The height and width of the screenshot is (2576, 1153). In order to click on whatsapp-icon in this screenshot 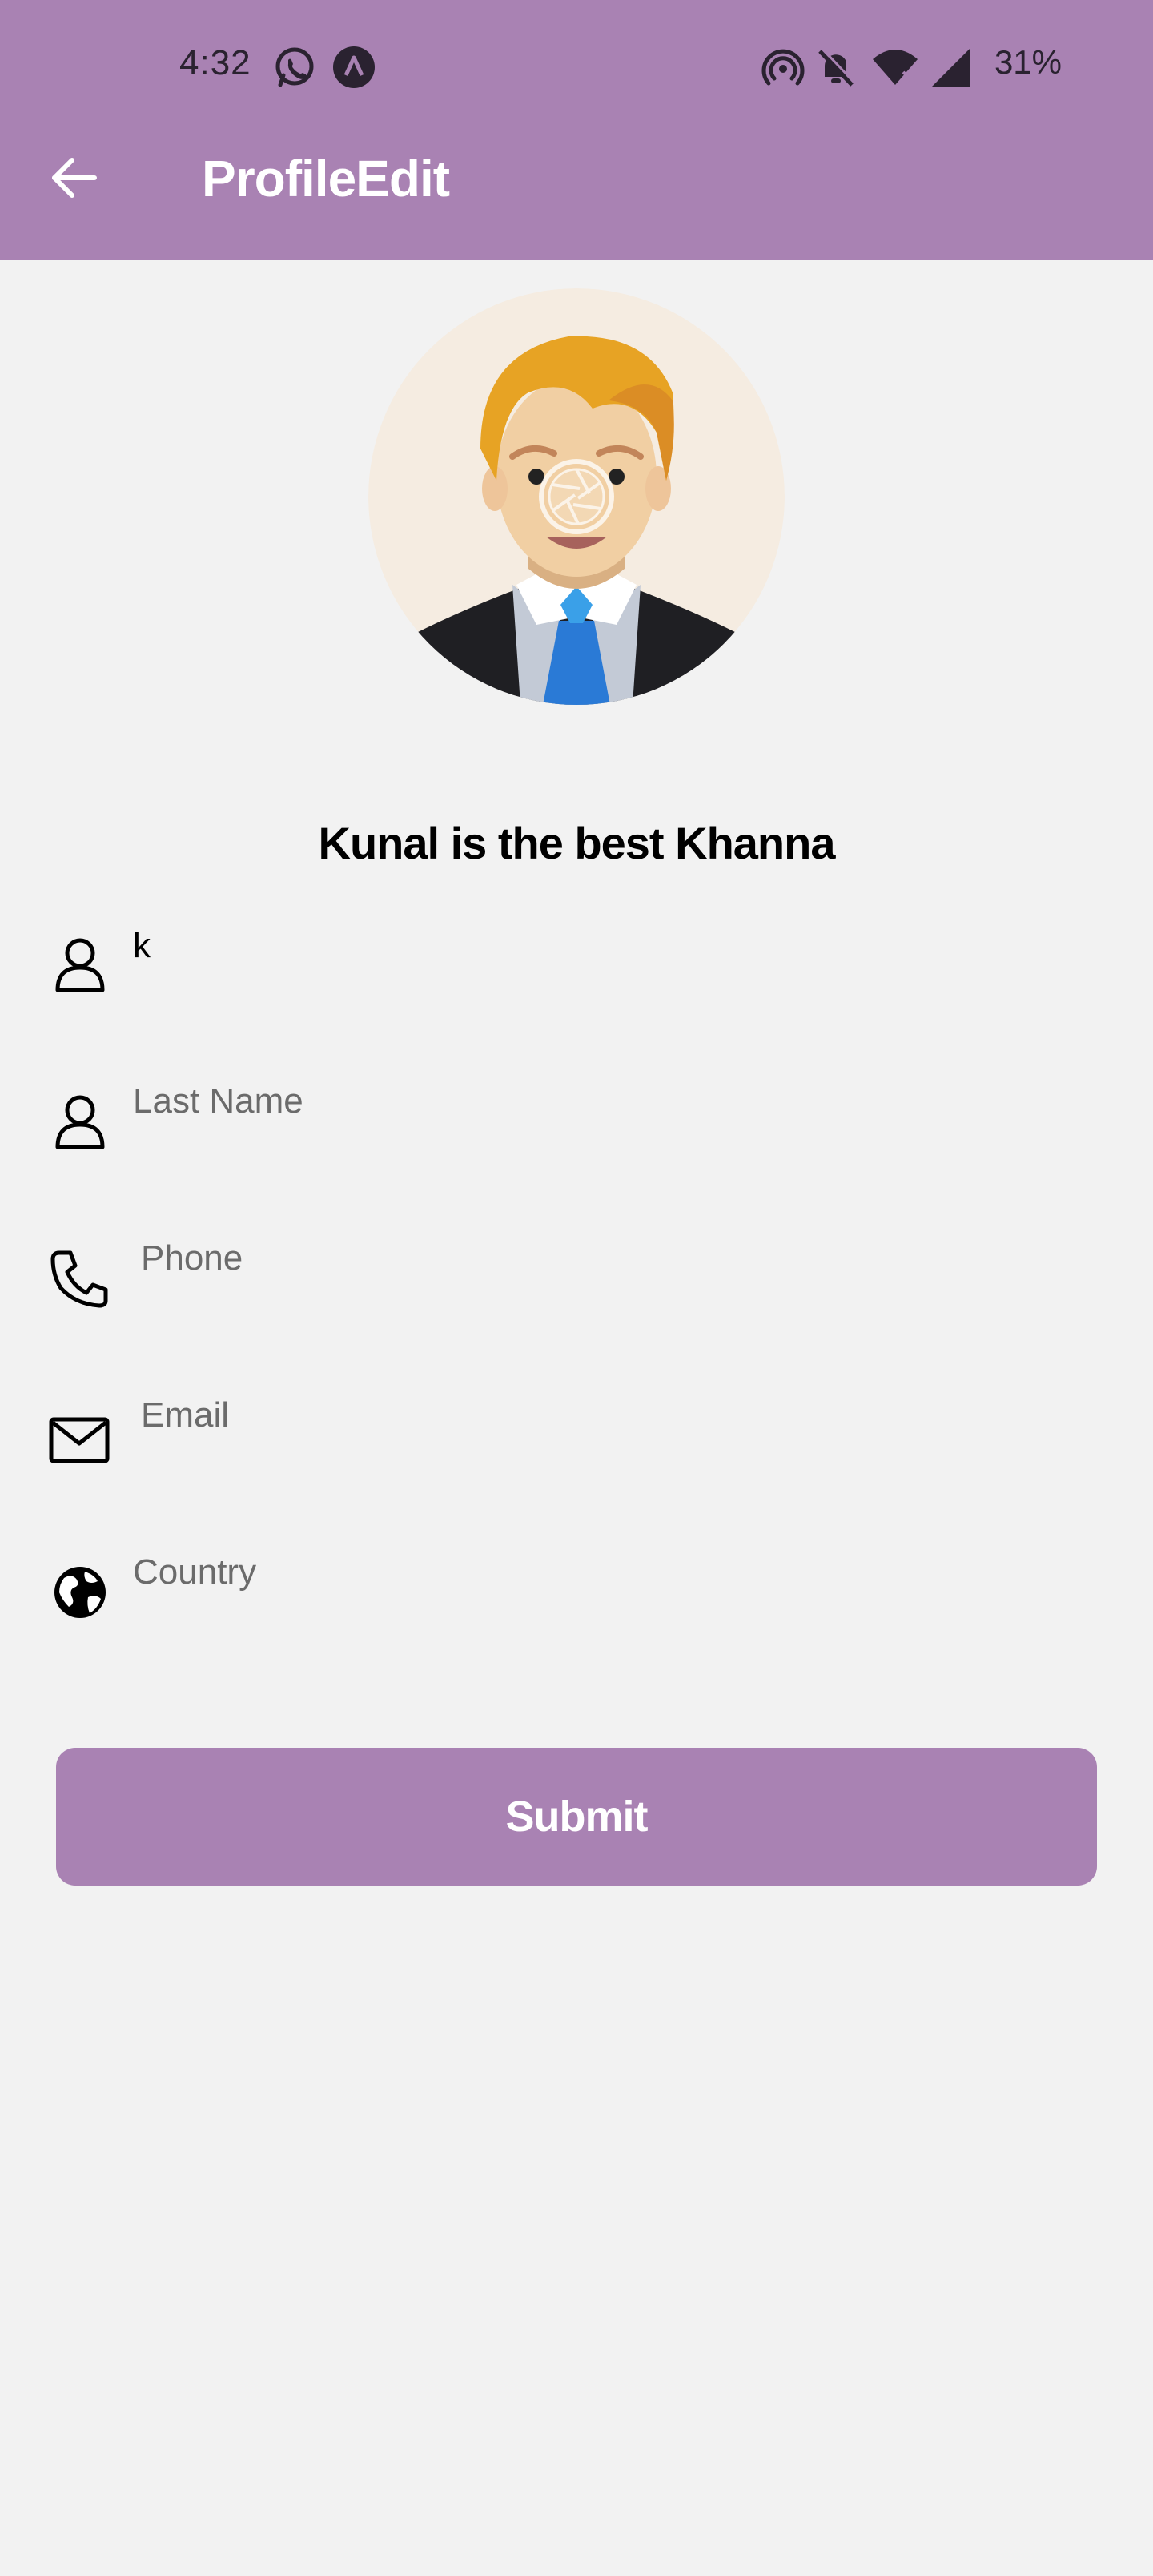, I will do `click(294, 67)`.